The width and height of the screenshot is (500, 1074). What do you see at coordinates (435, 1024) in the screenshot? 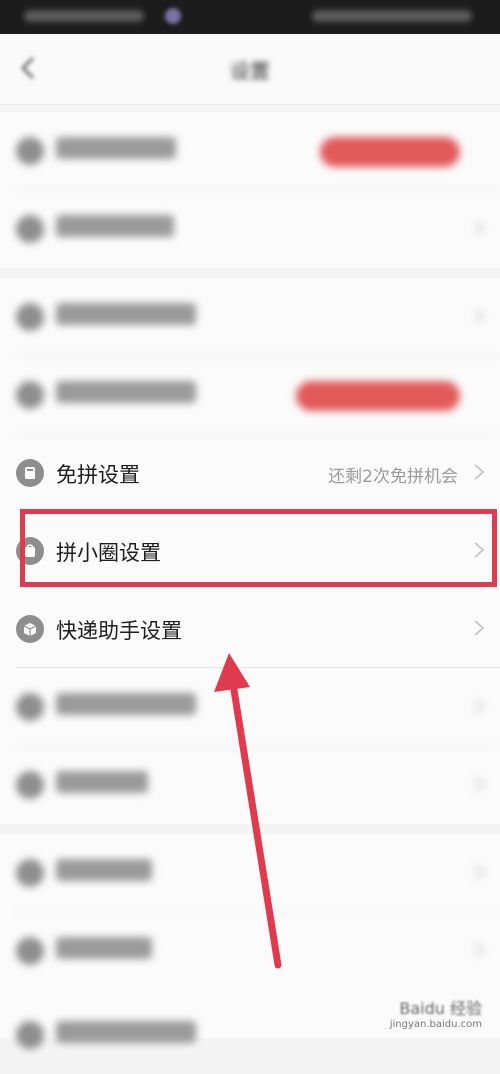
I see `watermark-url: jingyan.baidu.com` at bounding box center [435, 1024].